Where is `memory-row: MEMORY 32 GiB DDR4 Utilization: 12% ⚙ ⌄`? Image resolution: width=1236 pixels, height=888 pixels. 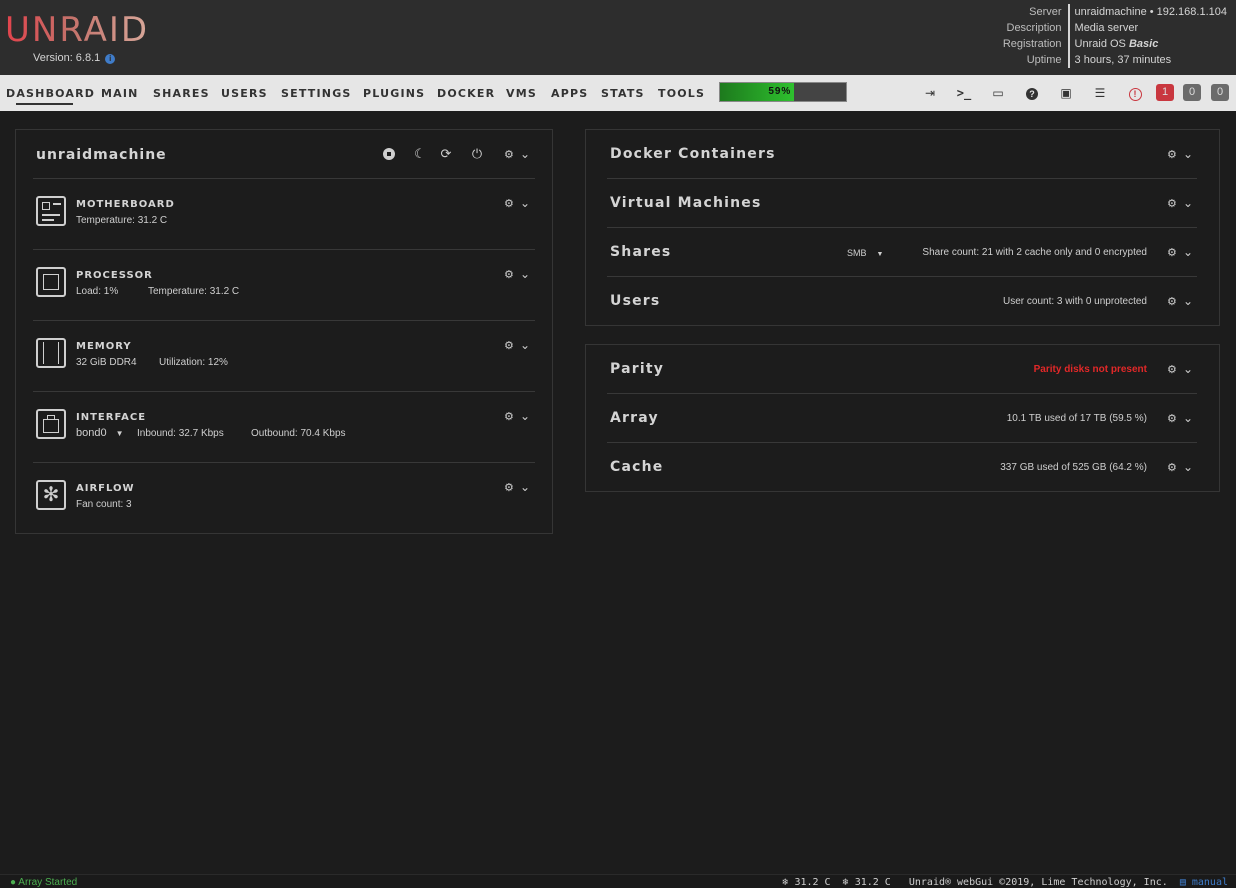 memory-row: MEMORY 32 GiB DDR4 Utilization: 12% ⚙ ⌄ is located at coordinates (284, 355).